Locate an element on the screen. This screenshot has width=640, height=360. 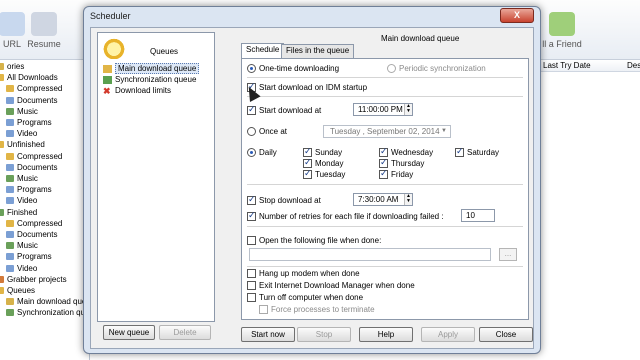
day-friday-checkbox: Friday is located at coordinates (396, 173).